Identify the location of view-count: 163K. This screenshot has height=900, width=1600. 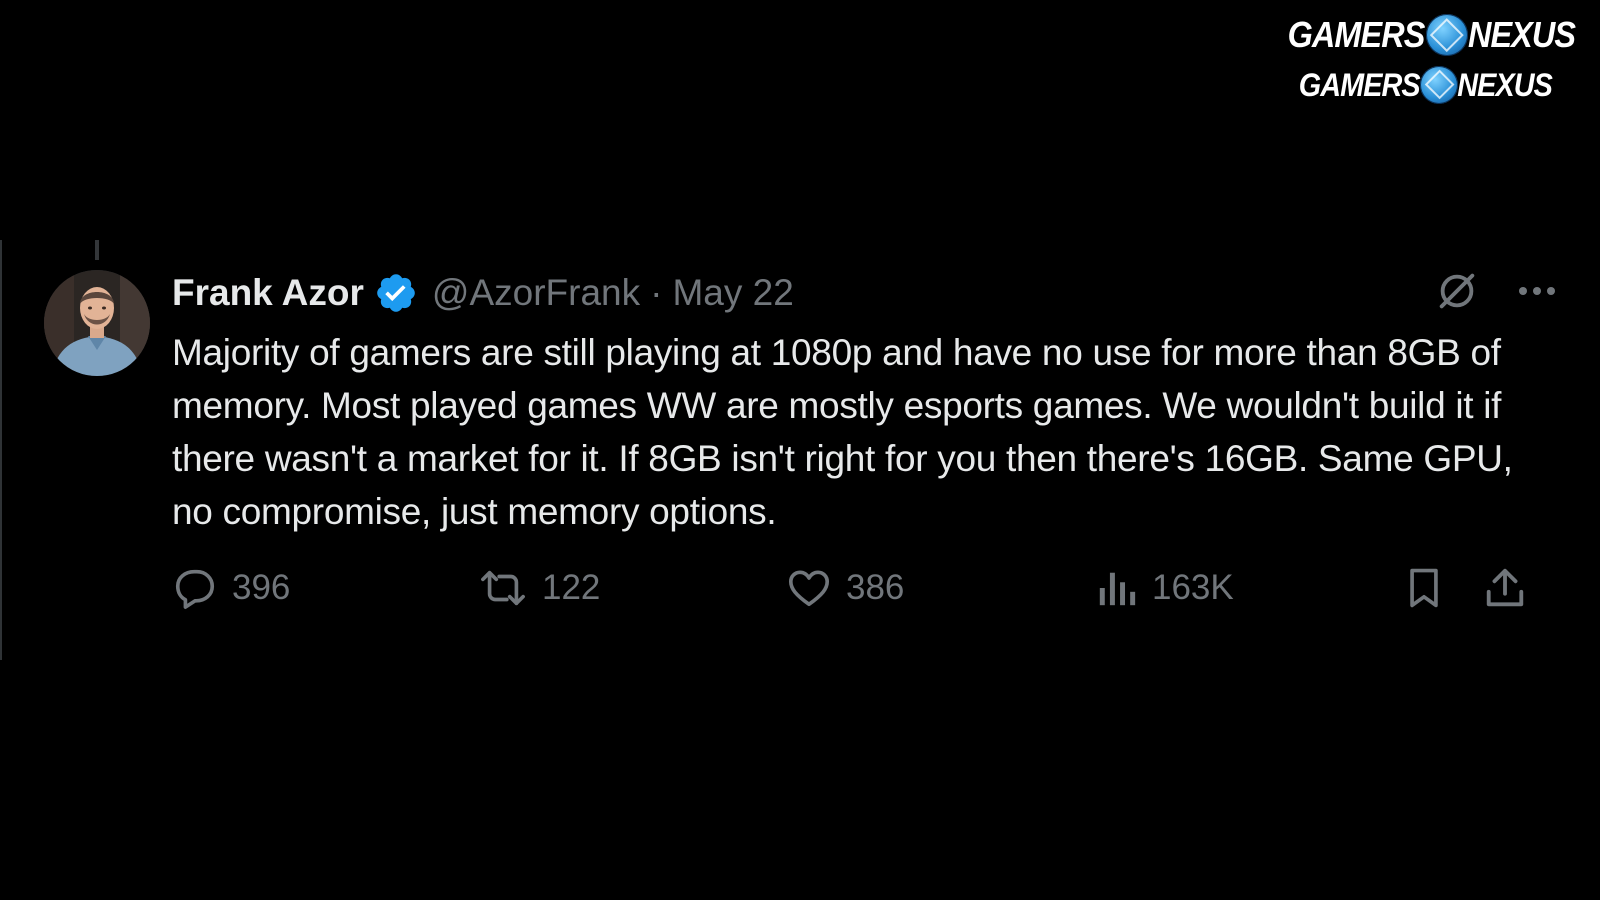
(1193, 587).